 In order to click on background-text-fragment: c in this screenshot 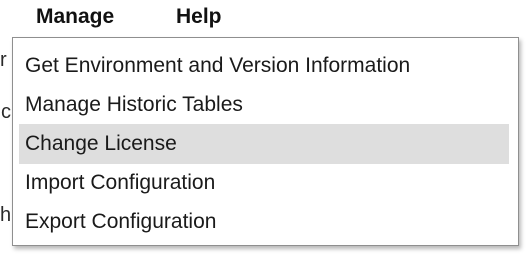, I will do `click(6, 112)`.